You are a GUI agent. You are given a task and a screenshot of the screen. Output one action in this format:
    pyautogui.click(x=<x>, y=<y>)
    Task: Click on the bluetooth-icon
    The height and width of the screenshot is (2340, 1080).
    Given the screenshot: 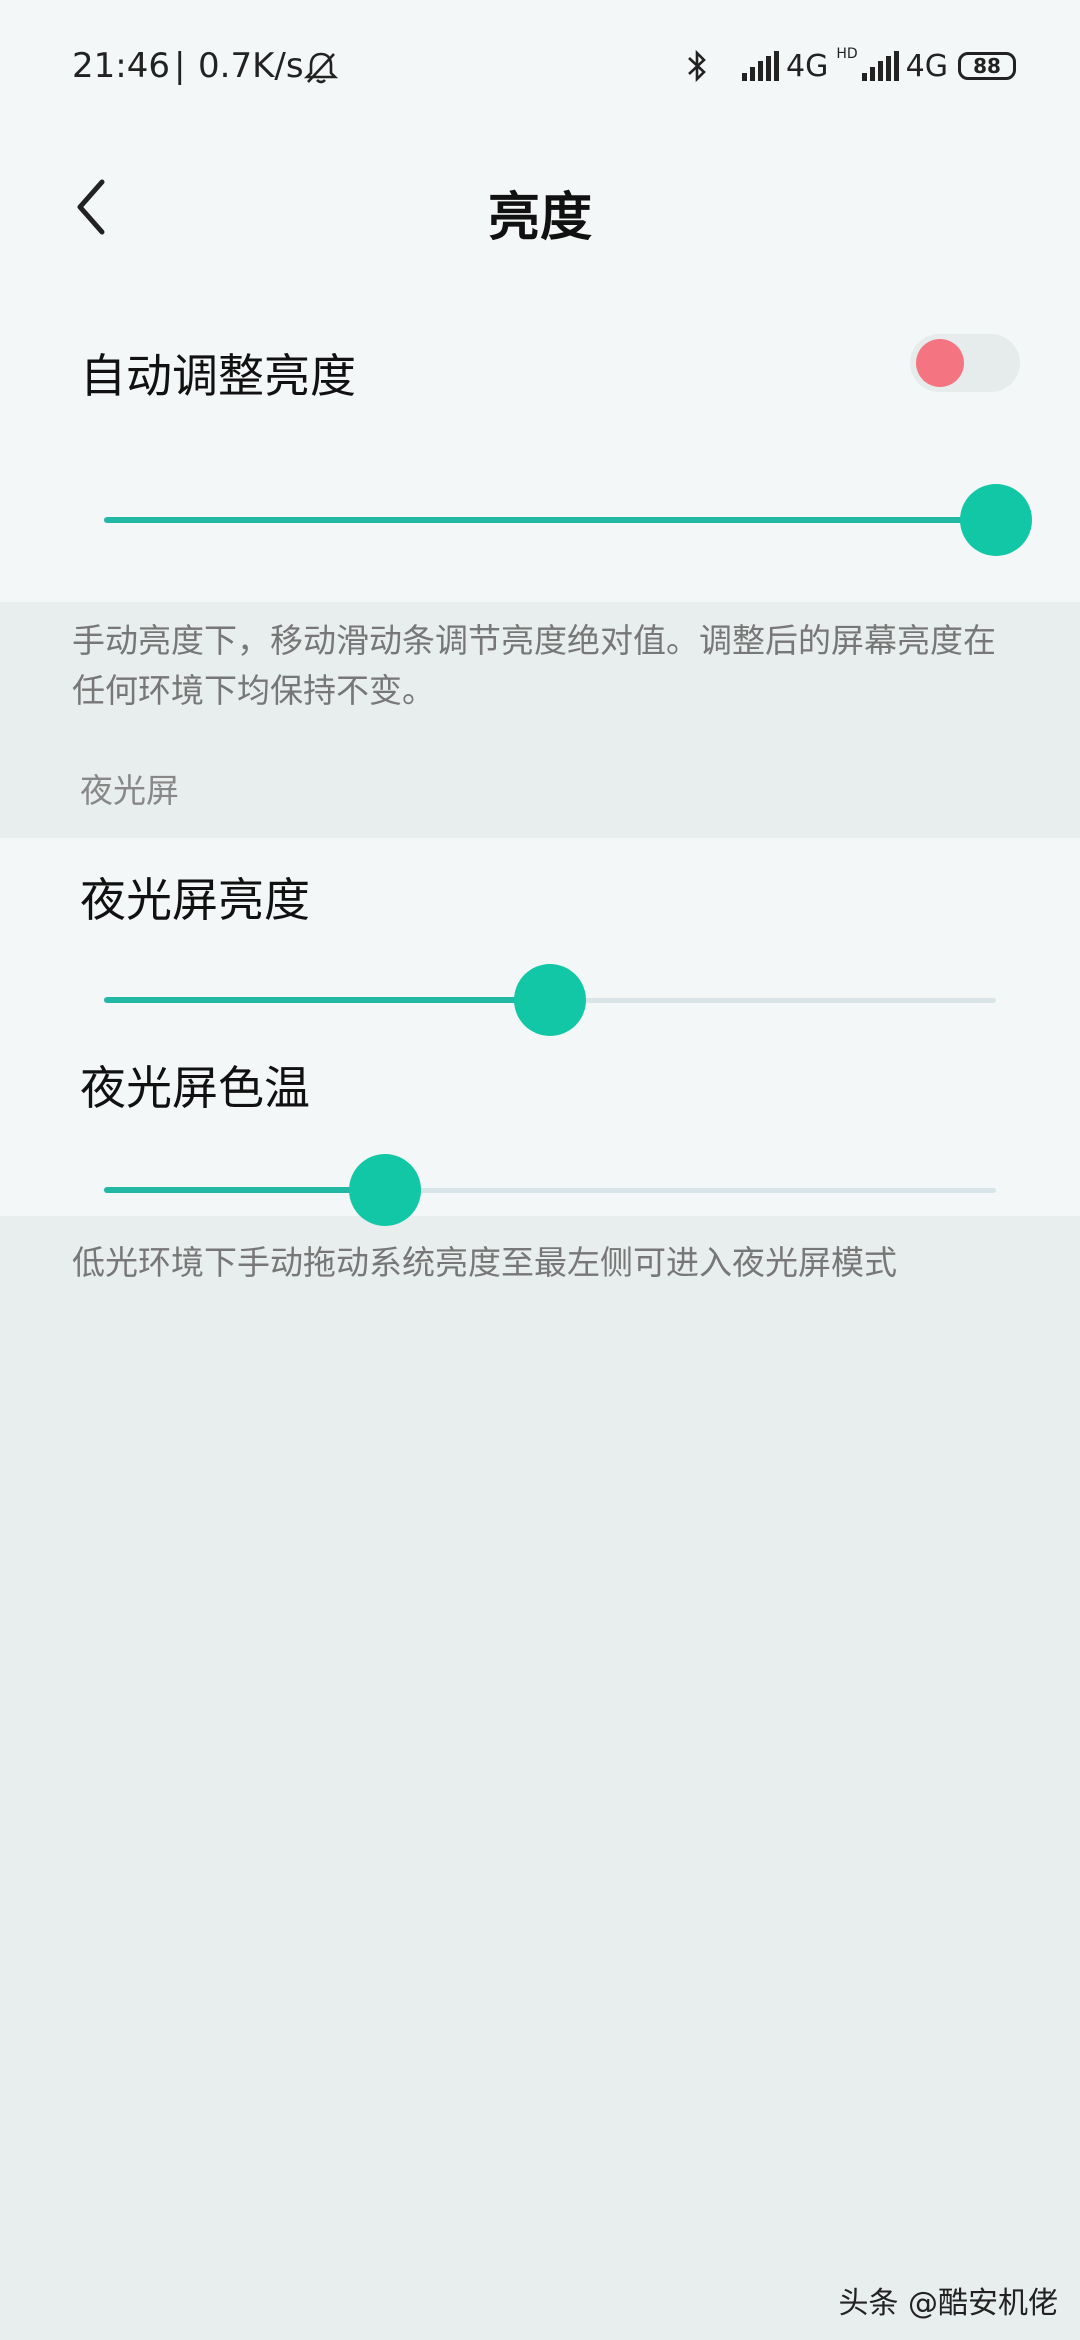 What is the action you would take?
    pyautogui.click(x=697, y=66)
    